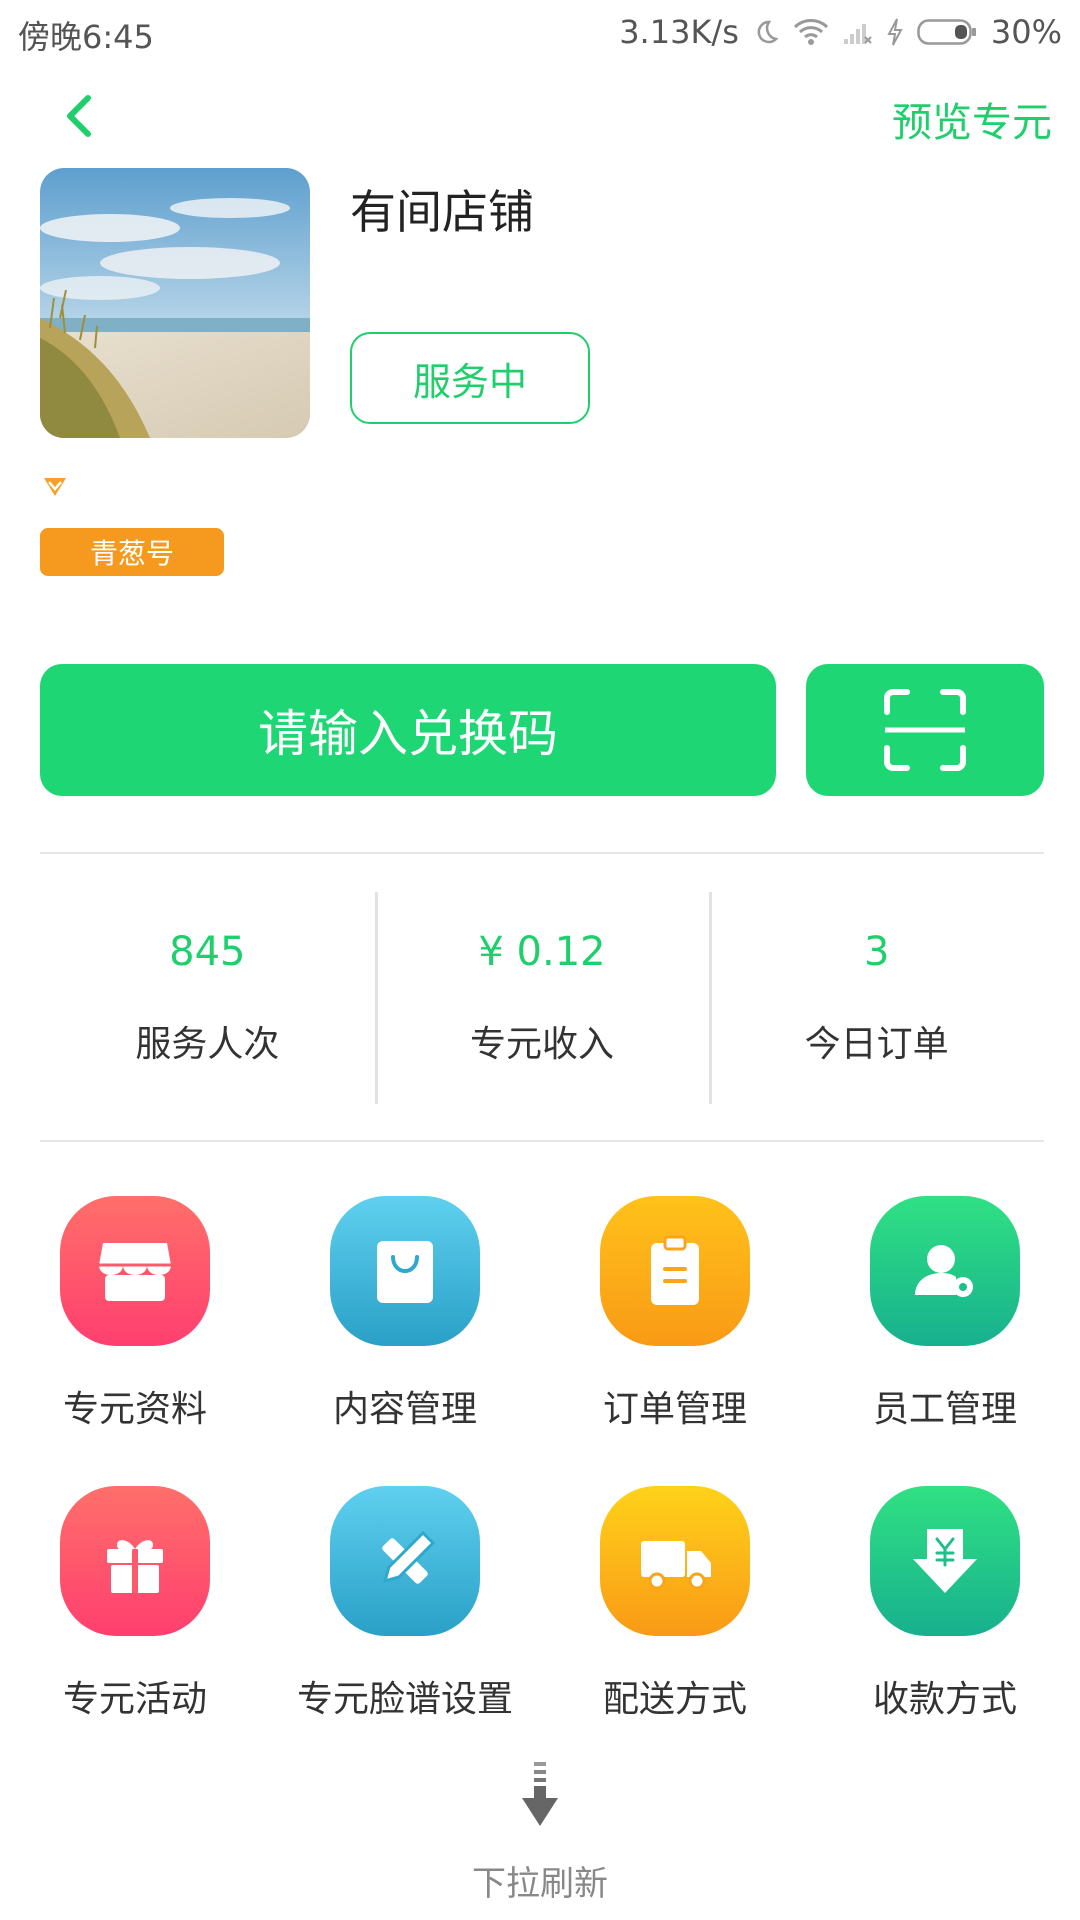  Describe the element at coordinates (55, 487) in the screenshot. I see `diamond-icon` at that location.